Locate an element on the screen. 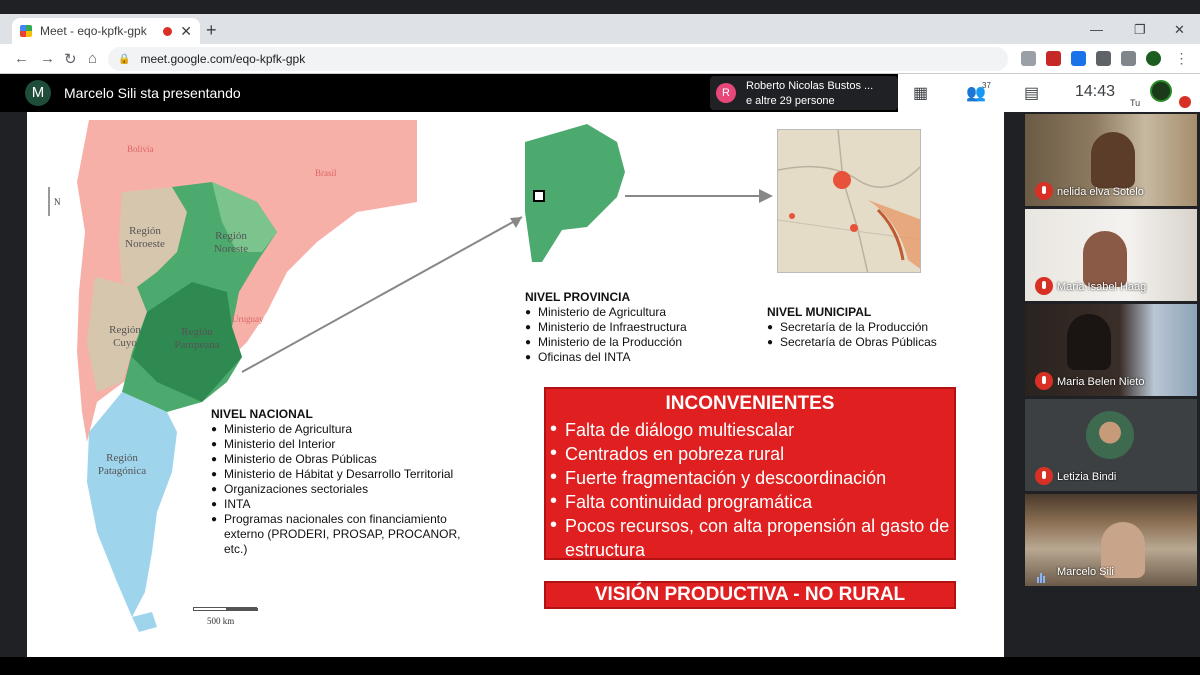  list-item: Secretaría de la Producción is located at coordinates (867, 327).